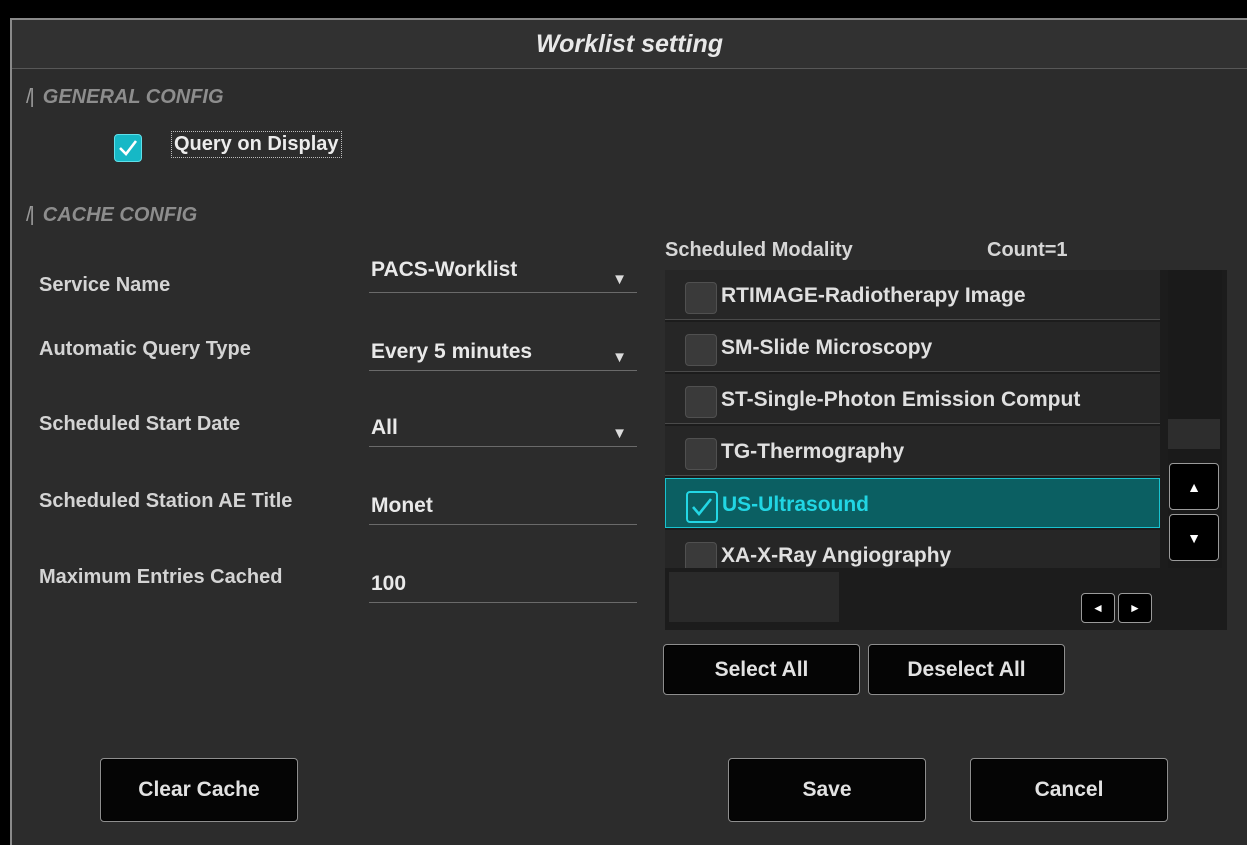  What do you see at coordinates (140, 424) in the screenshot?
I see `scheduled-start-date-label: Scheduled Start Date` at bounding box center [140, 424].